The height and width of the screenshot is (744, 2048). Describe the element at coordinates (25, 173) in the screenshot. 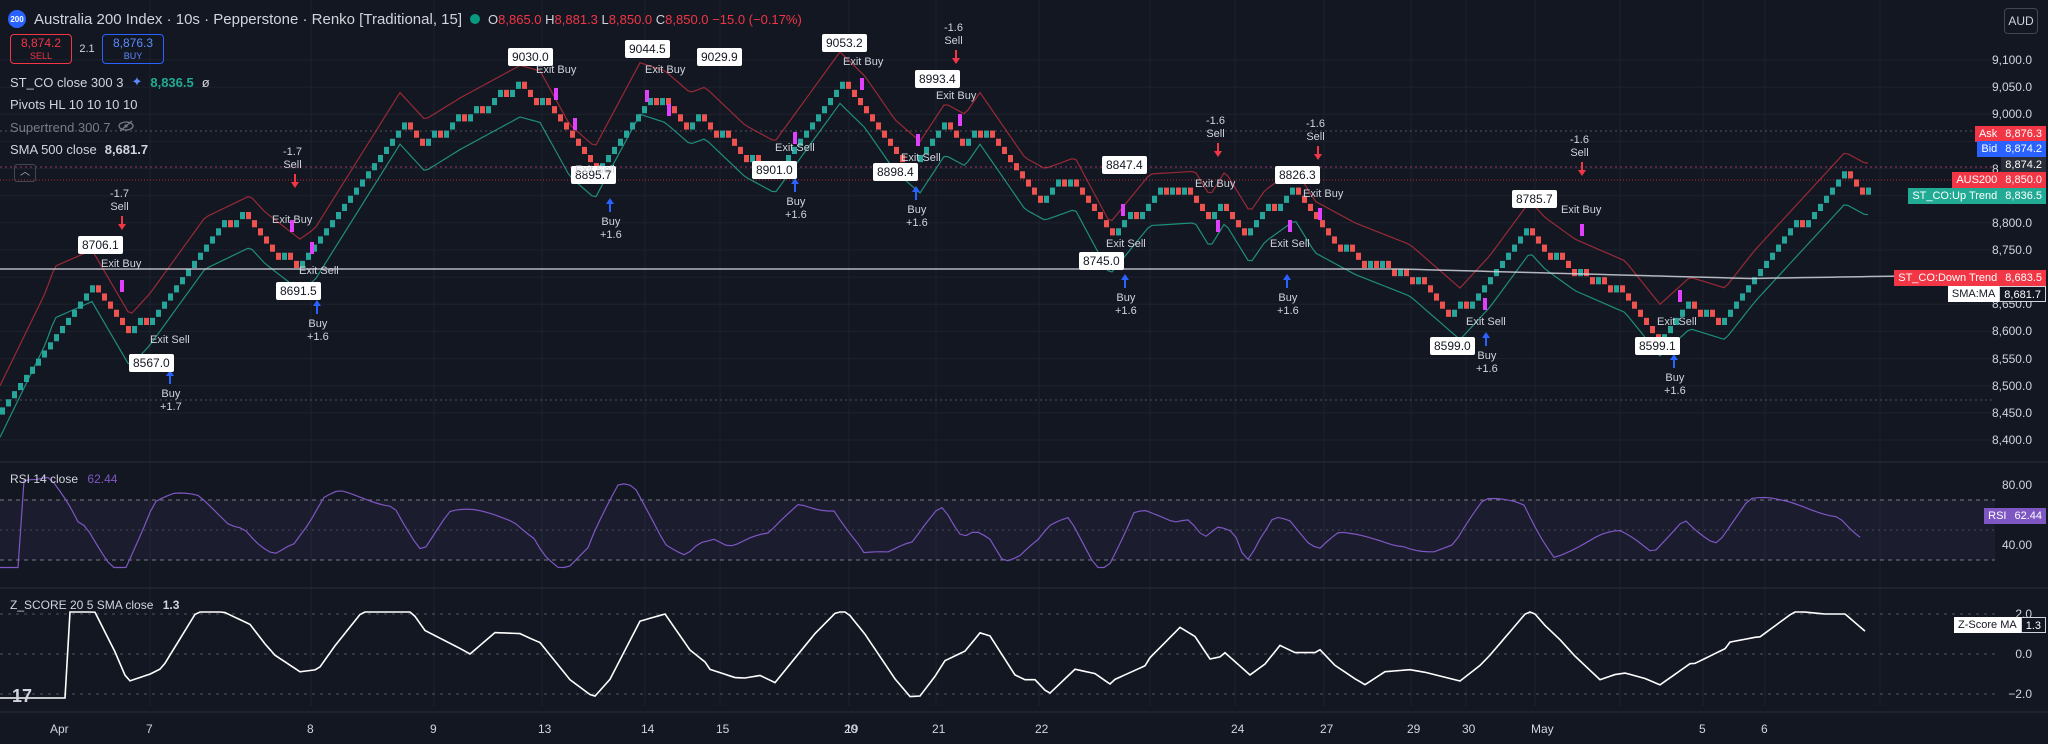

I see `collapse-legend-button: ︿` at that location.